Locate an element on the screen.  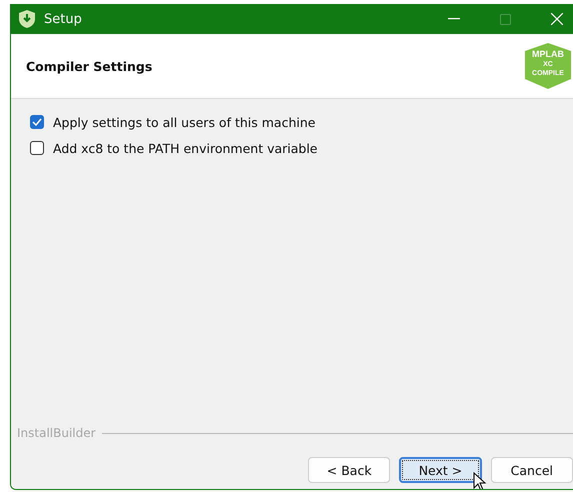
cursor-icon is located at coordinates (480, 480).